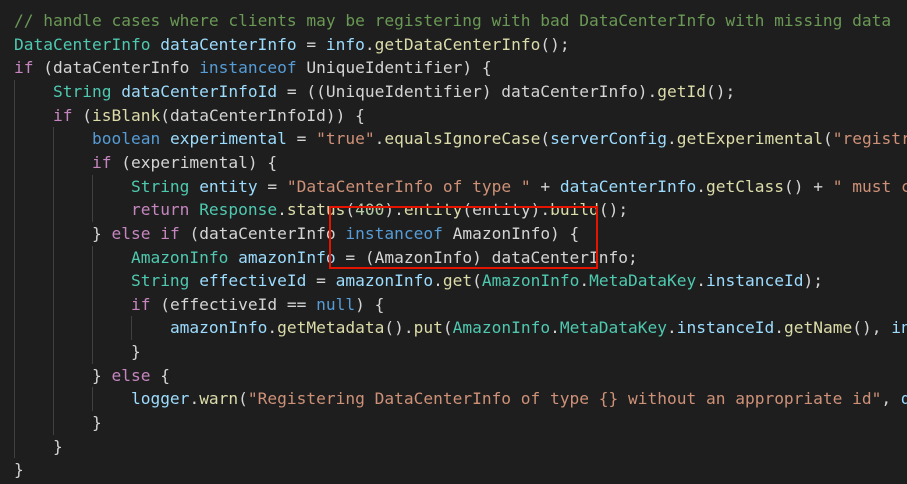 Image resolution: width=907 pixels, height=484 pixels. What do you see at coordinates (609, 139) in the screenshot?
I see `code-token: serverConfig` at bounding box center [609, 139].